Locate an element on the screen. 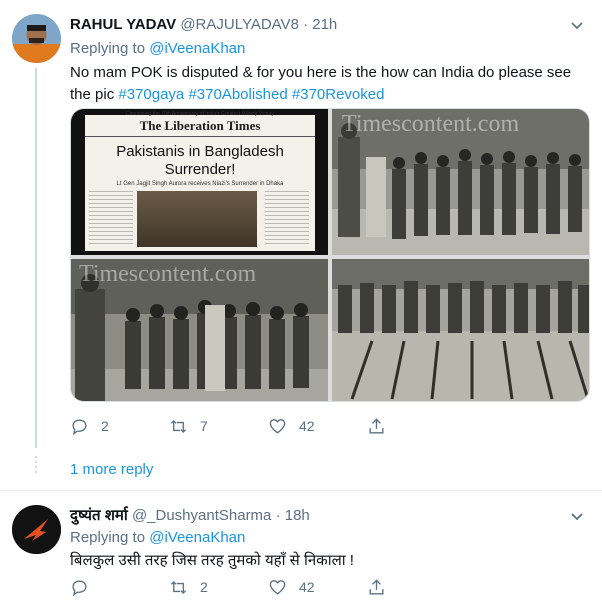 Image resolution: width=602 pixels, height=604 pixels. retweet-count: 7 is located at coordinates (204, 426).